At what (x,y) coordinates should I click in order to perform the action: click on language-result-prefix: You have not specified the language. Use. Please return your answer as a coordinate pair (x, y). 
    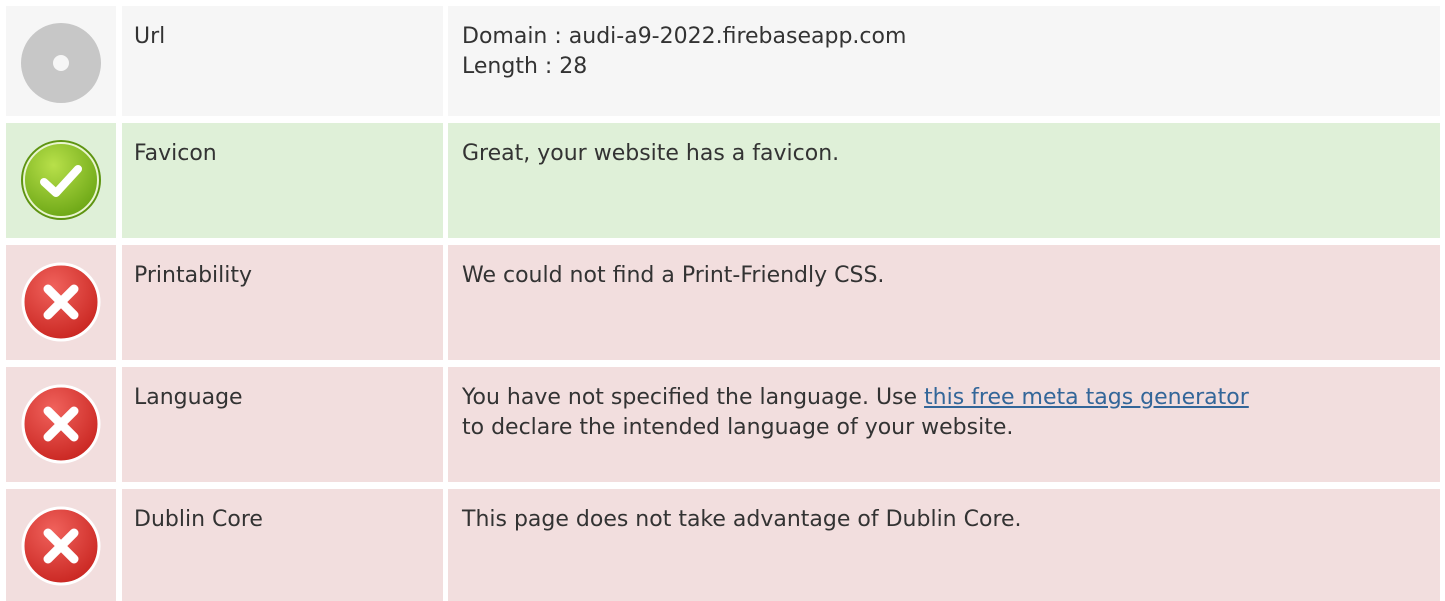
    Looking at the image, I should click on (693, 397).